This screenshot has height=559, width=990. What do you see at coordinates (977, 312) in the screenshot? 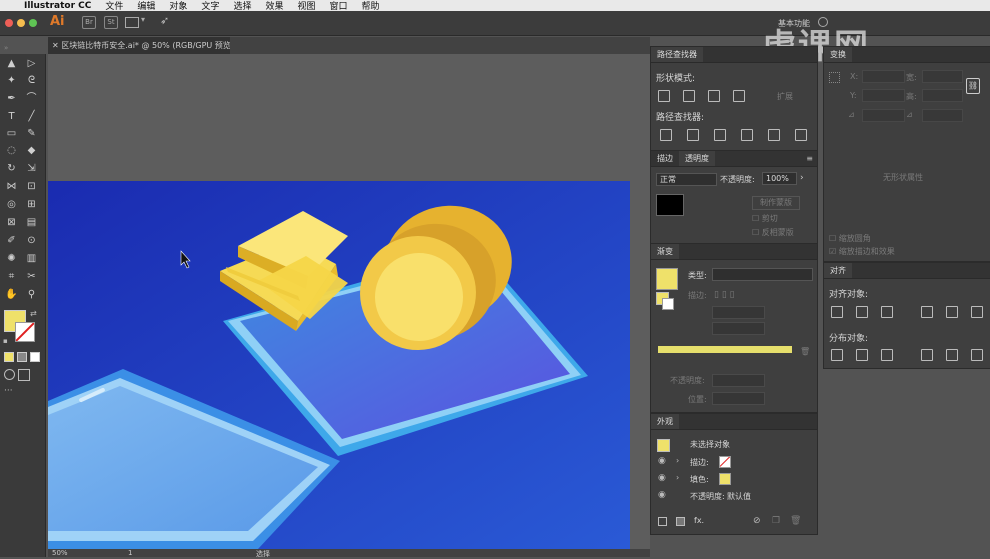
I see `align-bottom-icon` at bounding box center [977, 312].